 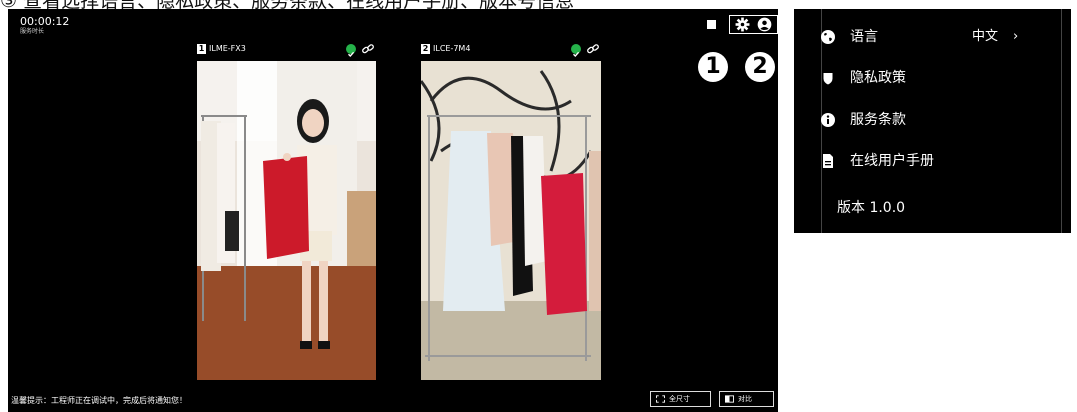 I want to click on compare-label: 对比, so click(x=745, y=399).